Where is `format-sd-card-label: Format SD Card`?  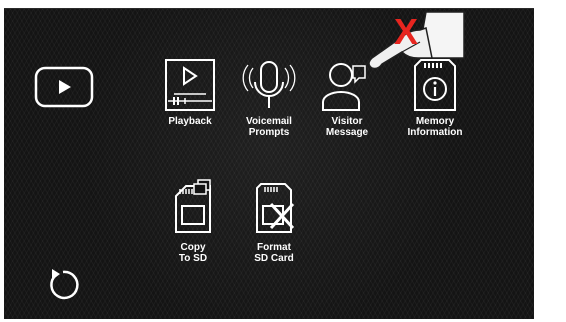
format-sd-card-label: Format SD Card is located at coordinates (274, 253).